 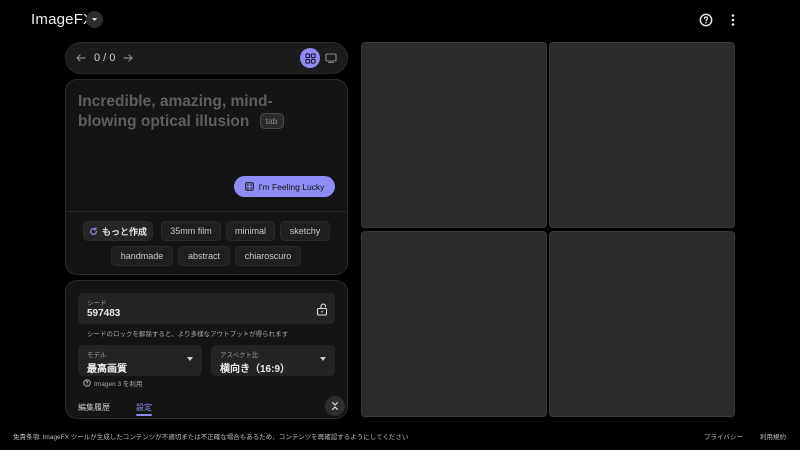 I want to click on model-value: 最高画質, so click(x=107, y=369).